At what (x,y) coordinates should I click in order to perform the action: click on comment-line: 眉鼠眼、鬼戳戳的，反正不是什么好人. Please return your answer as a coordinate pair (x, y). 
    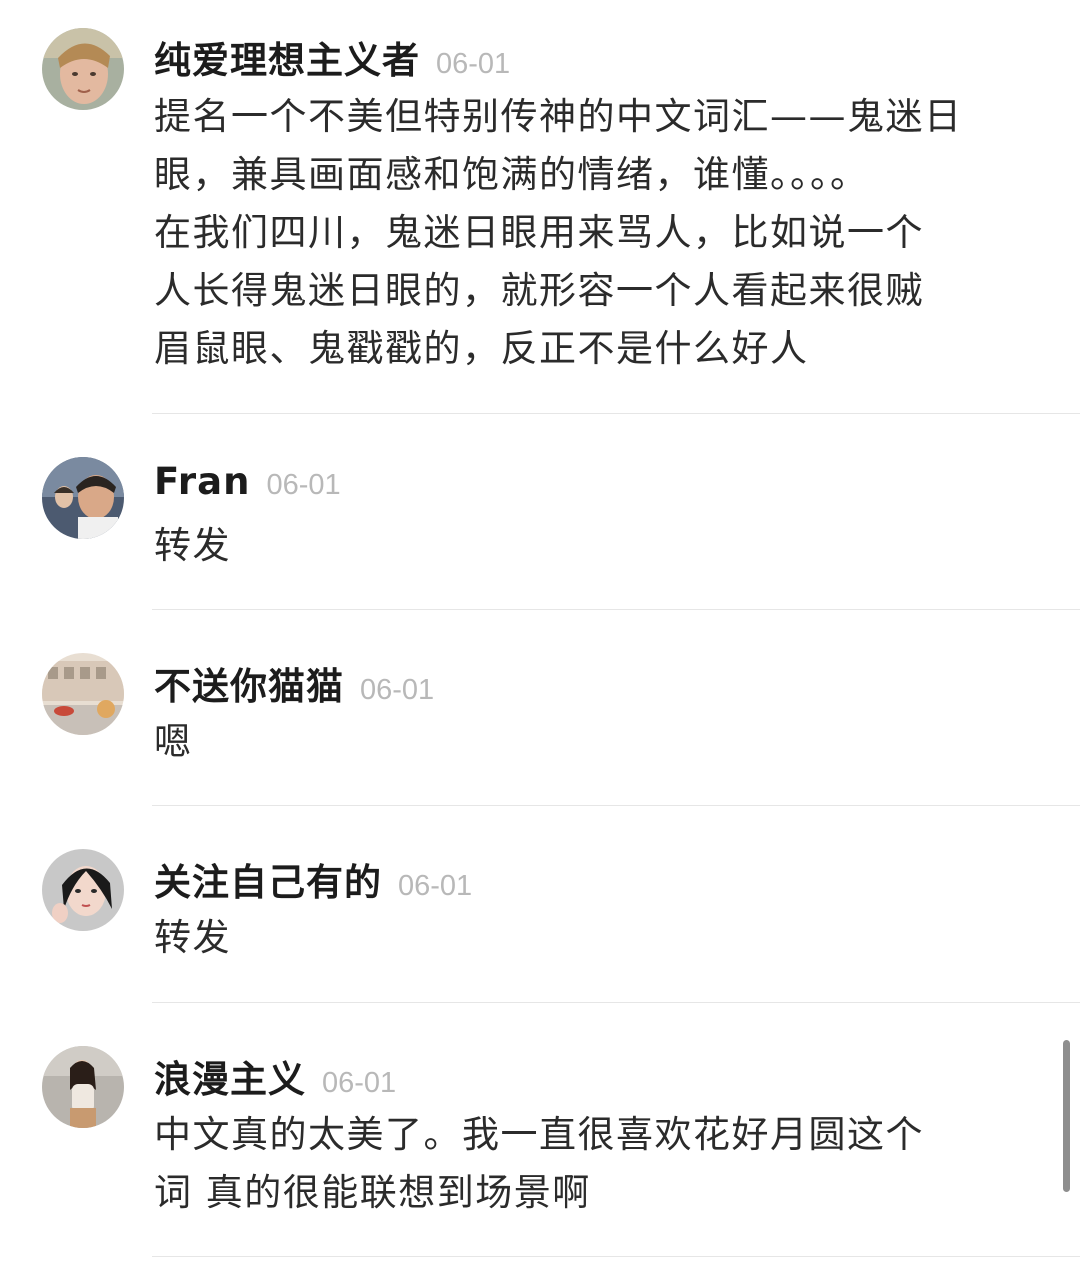
    Looking at the image, I should click on (481, 348).